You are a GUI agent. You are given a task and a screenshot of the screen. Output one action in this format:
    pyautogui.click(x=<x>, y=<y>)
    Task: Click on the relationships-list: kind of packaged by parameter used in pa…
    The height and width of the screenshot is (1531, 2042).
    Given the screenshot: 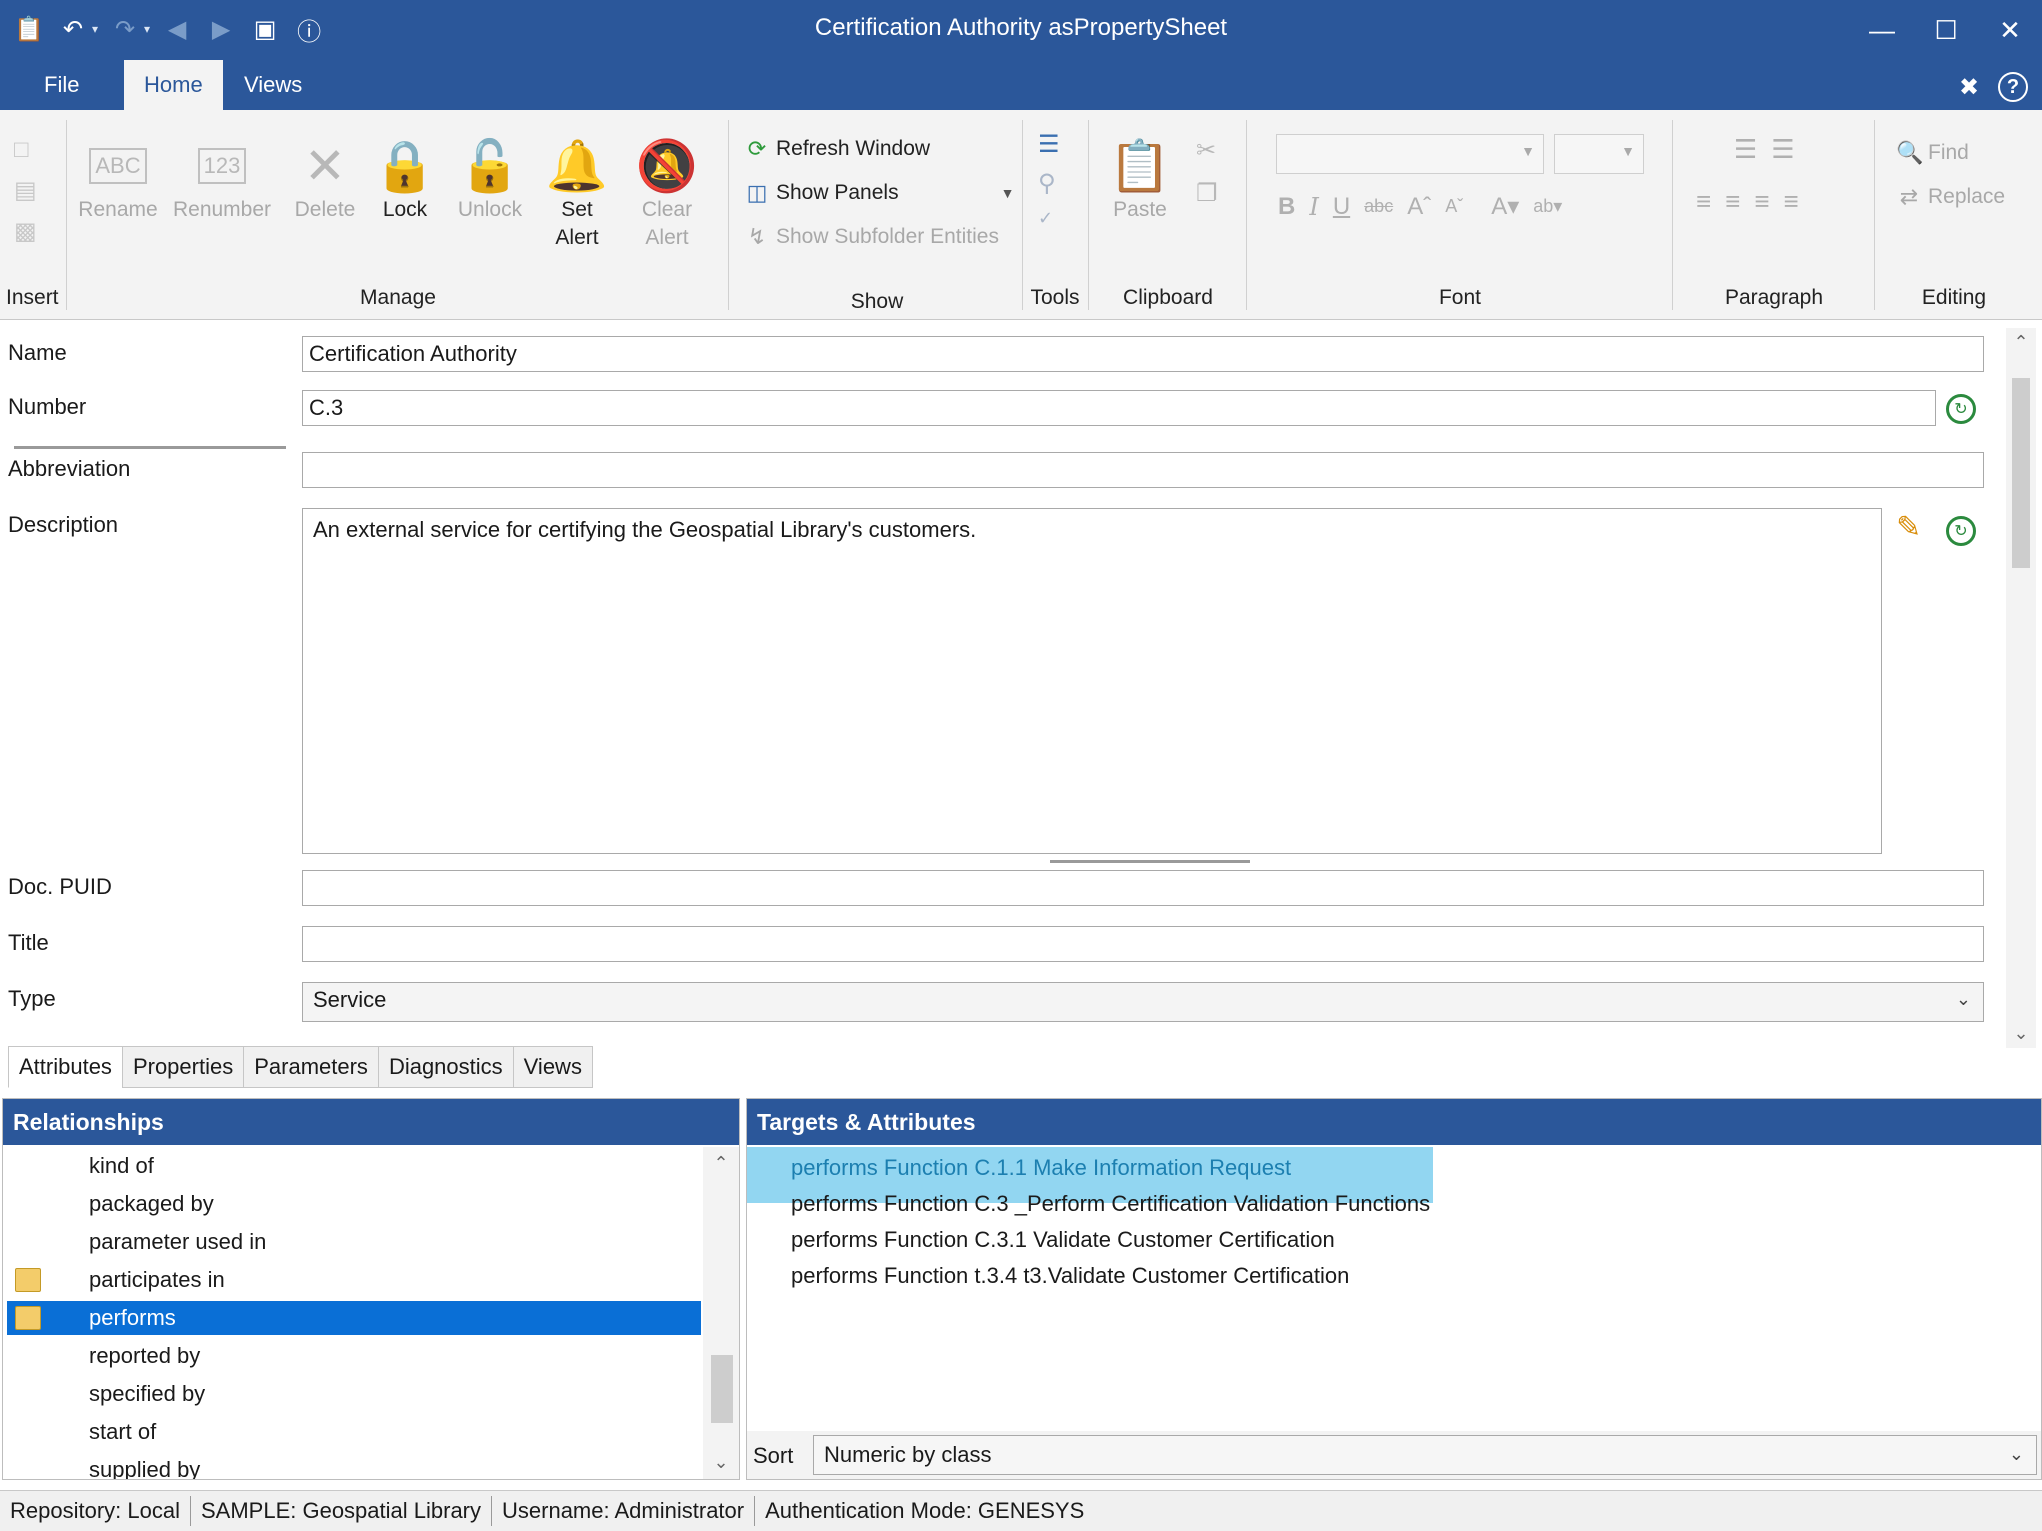 What is the action you would take?
    pyautogui.click(x=352, y=1313)
    